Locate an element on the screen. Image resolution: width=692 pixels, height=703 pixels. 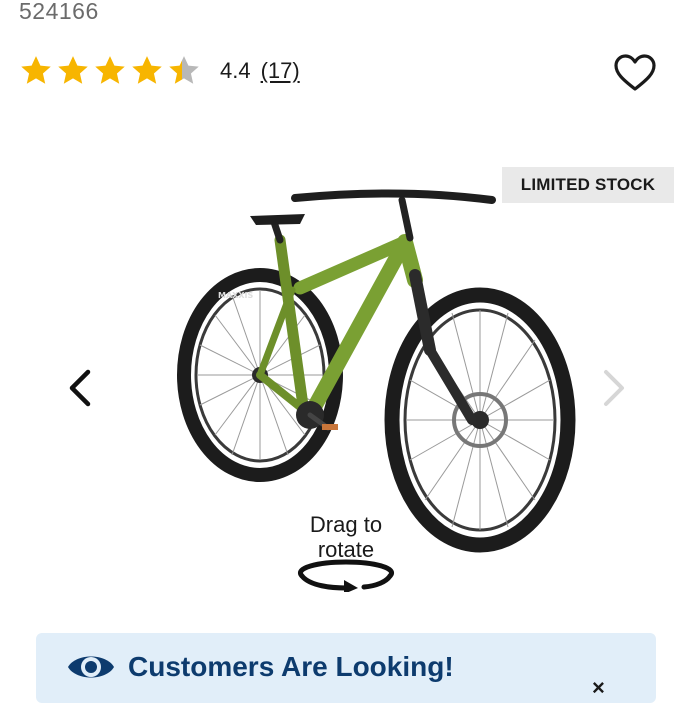
eye-icon is located at coordinates (91, 667).